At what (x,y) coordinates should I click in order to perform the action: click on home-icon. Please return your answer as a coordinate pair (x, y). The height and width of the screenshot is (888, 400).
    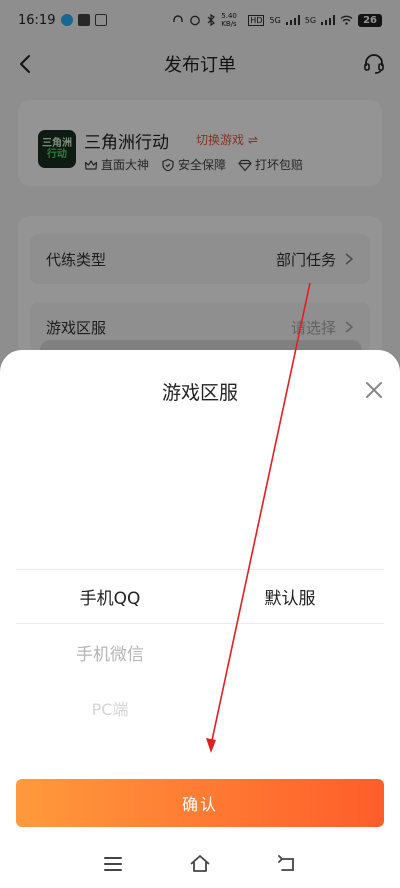
    Looking at the image, I should click on (200, 864).